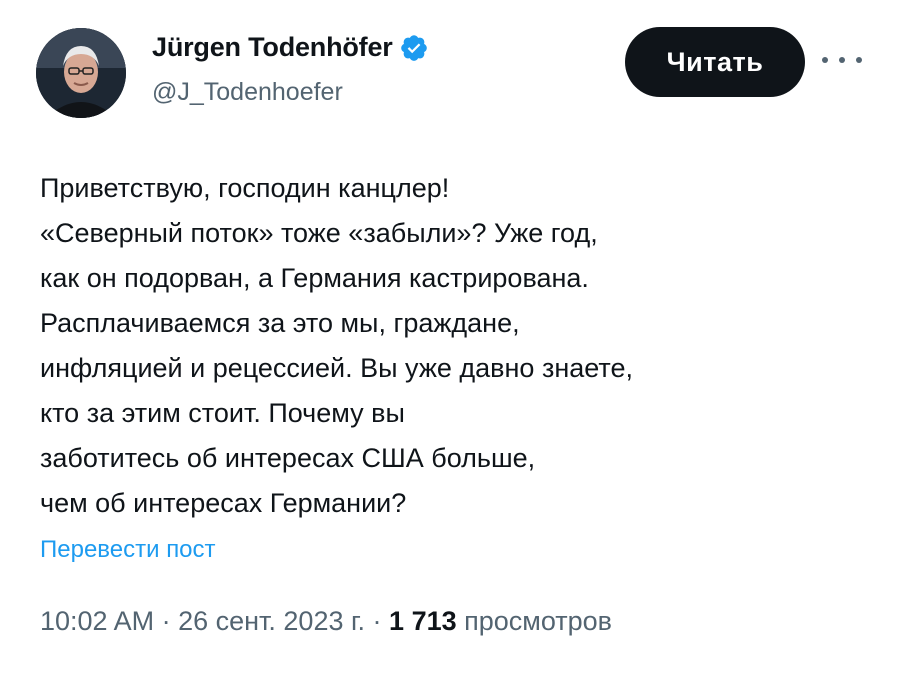 The height and width of the screenshot is (678, 900). What do you see at coordinates (414, 48) in the screenshot?
I see `verified-badge-icon` at bounding box center [414, 48].